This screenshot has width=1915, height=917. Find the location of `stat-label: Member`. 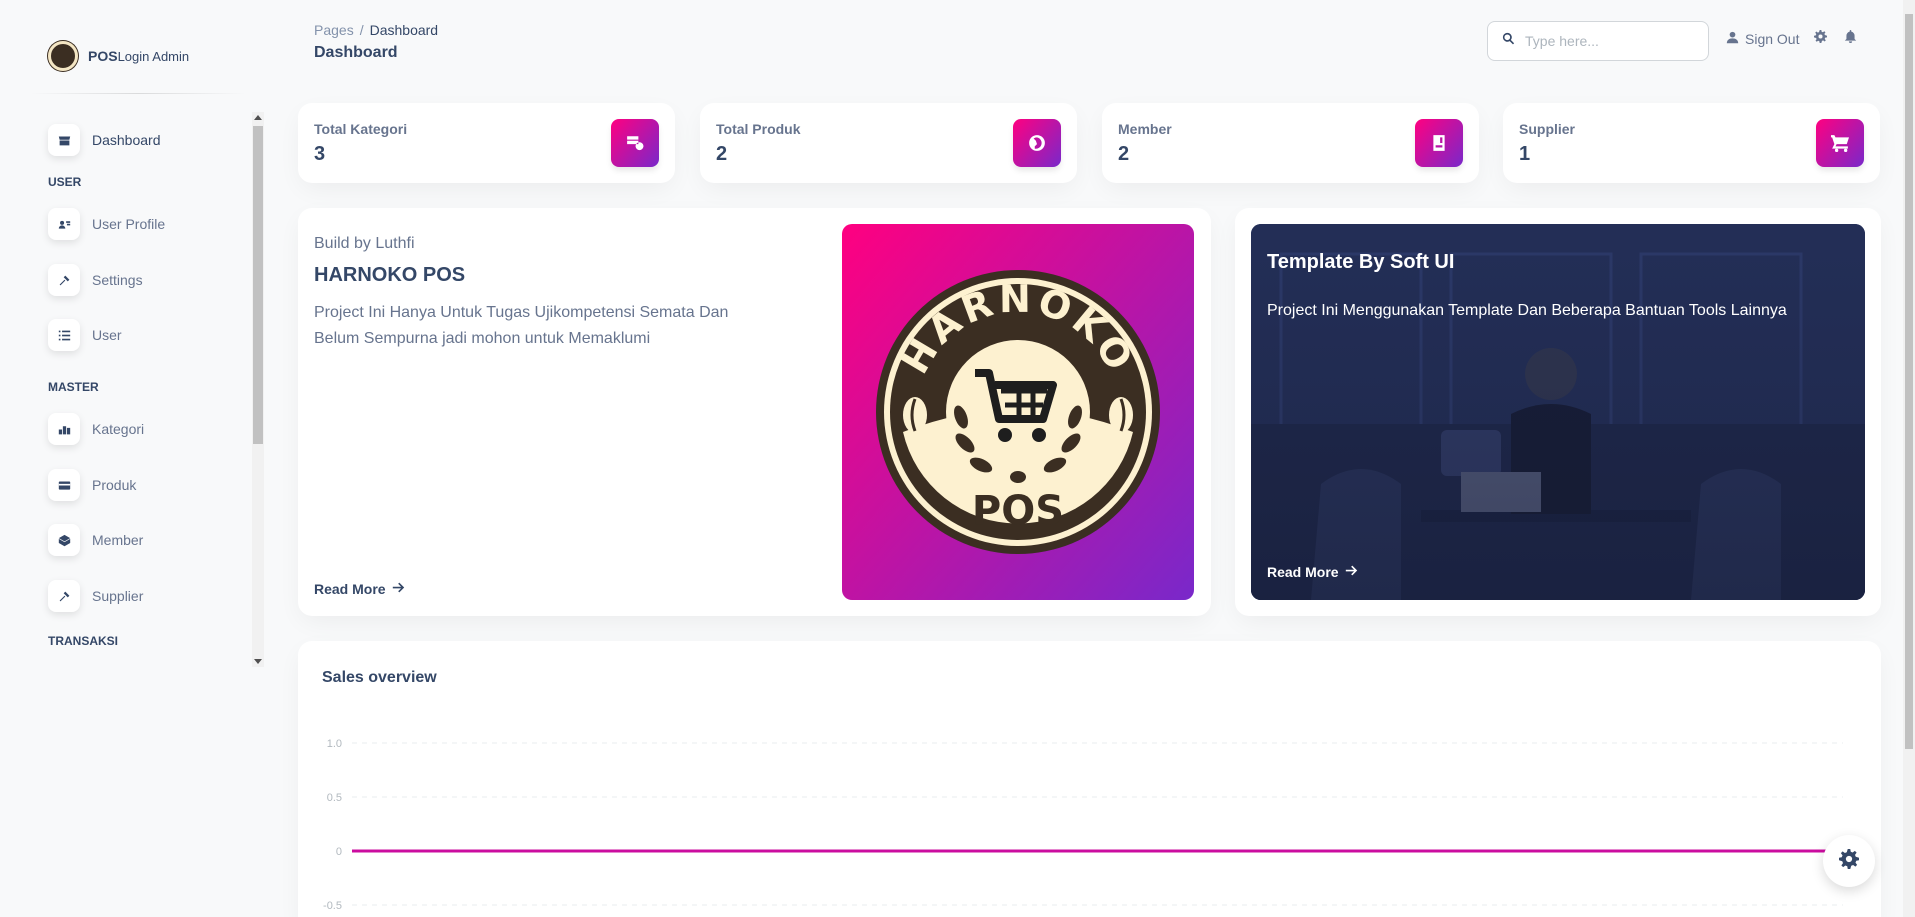

stat-label: Member is located at coordinates (1145, 129).